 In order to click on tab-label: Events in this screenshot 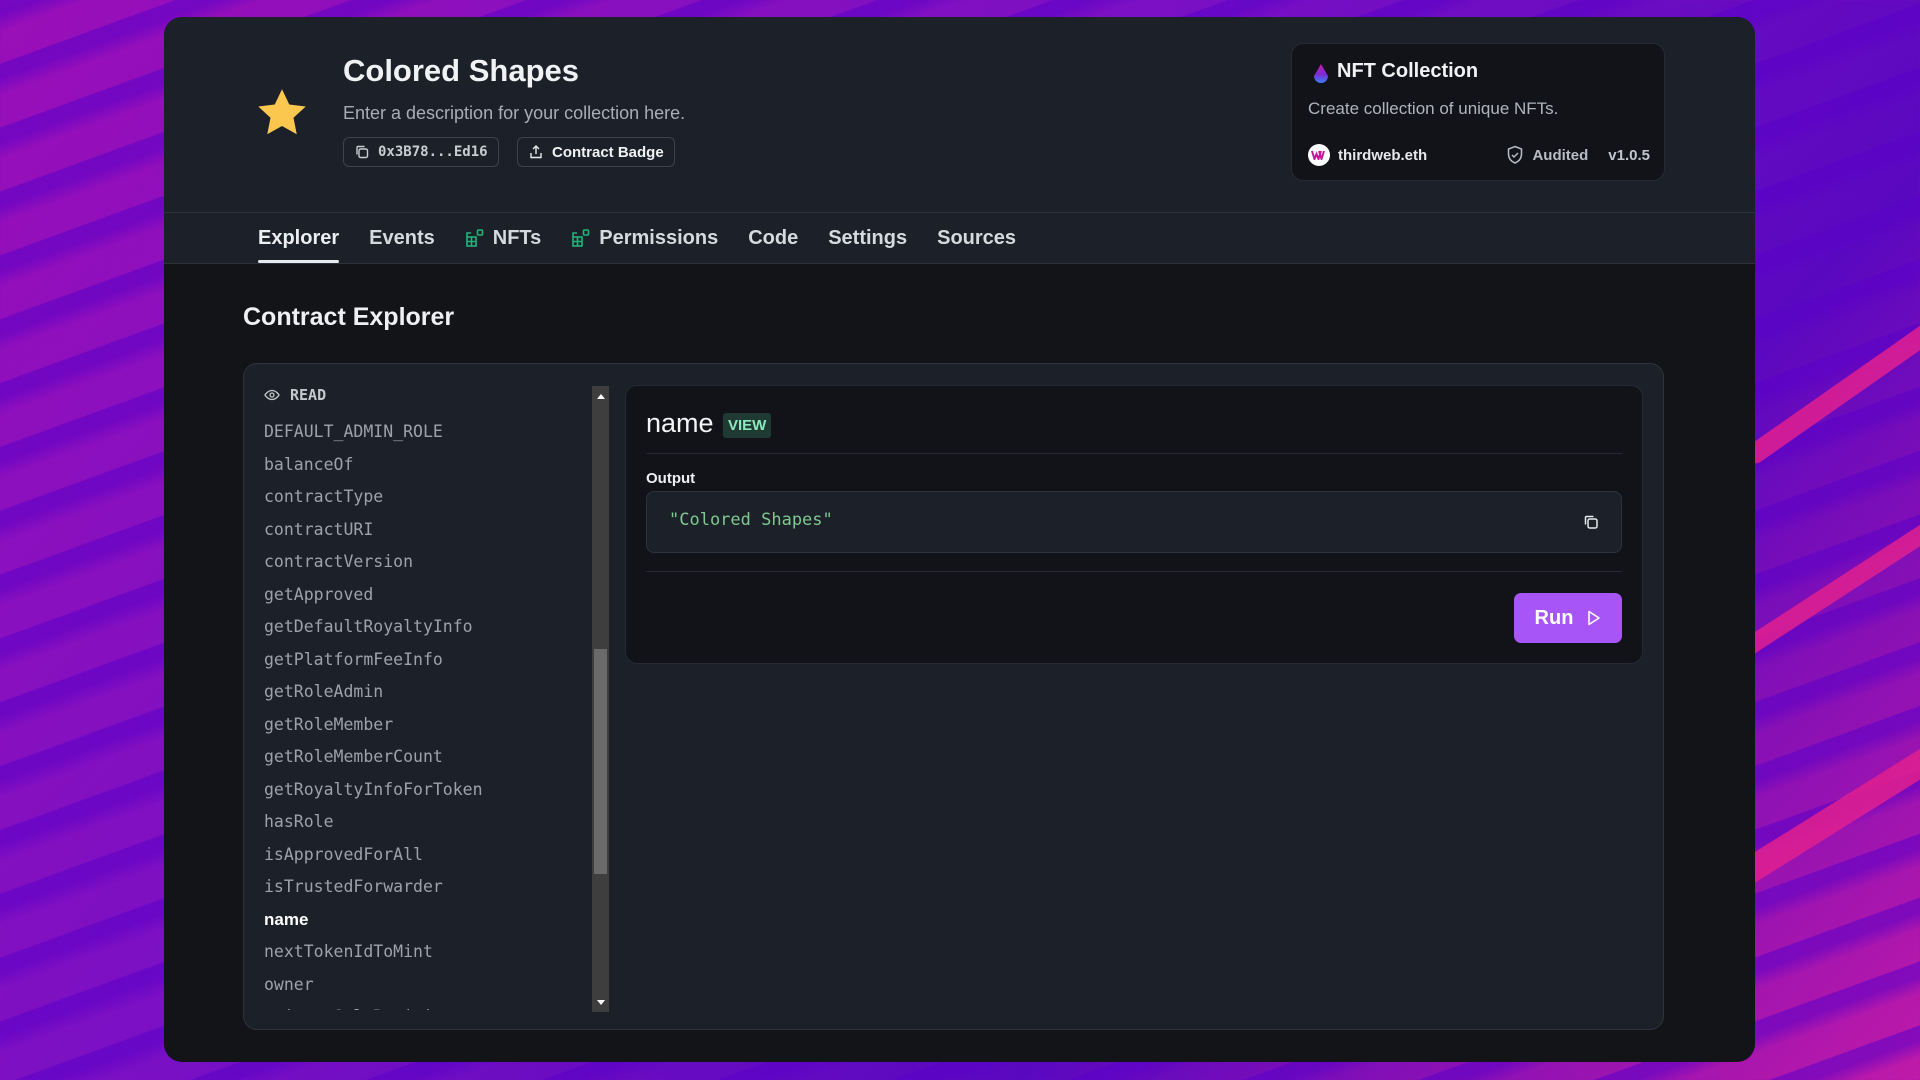, I will do `click(402, 237)`.